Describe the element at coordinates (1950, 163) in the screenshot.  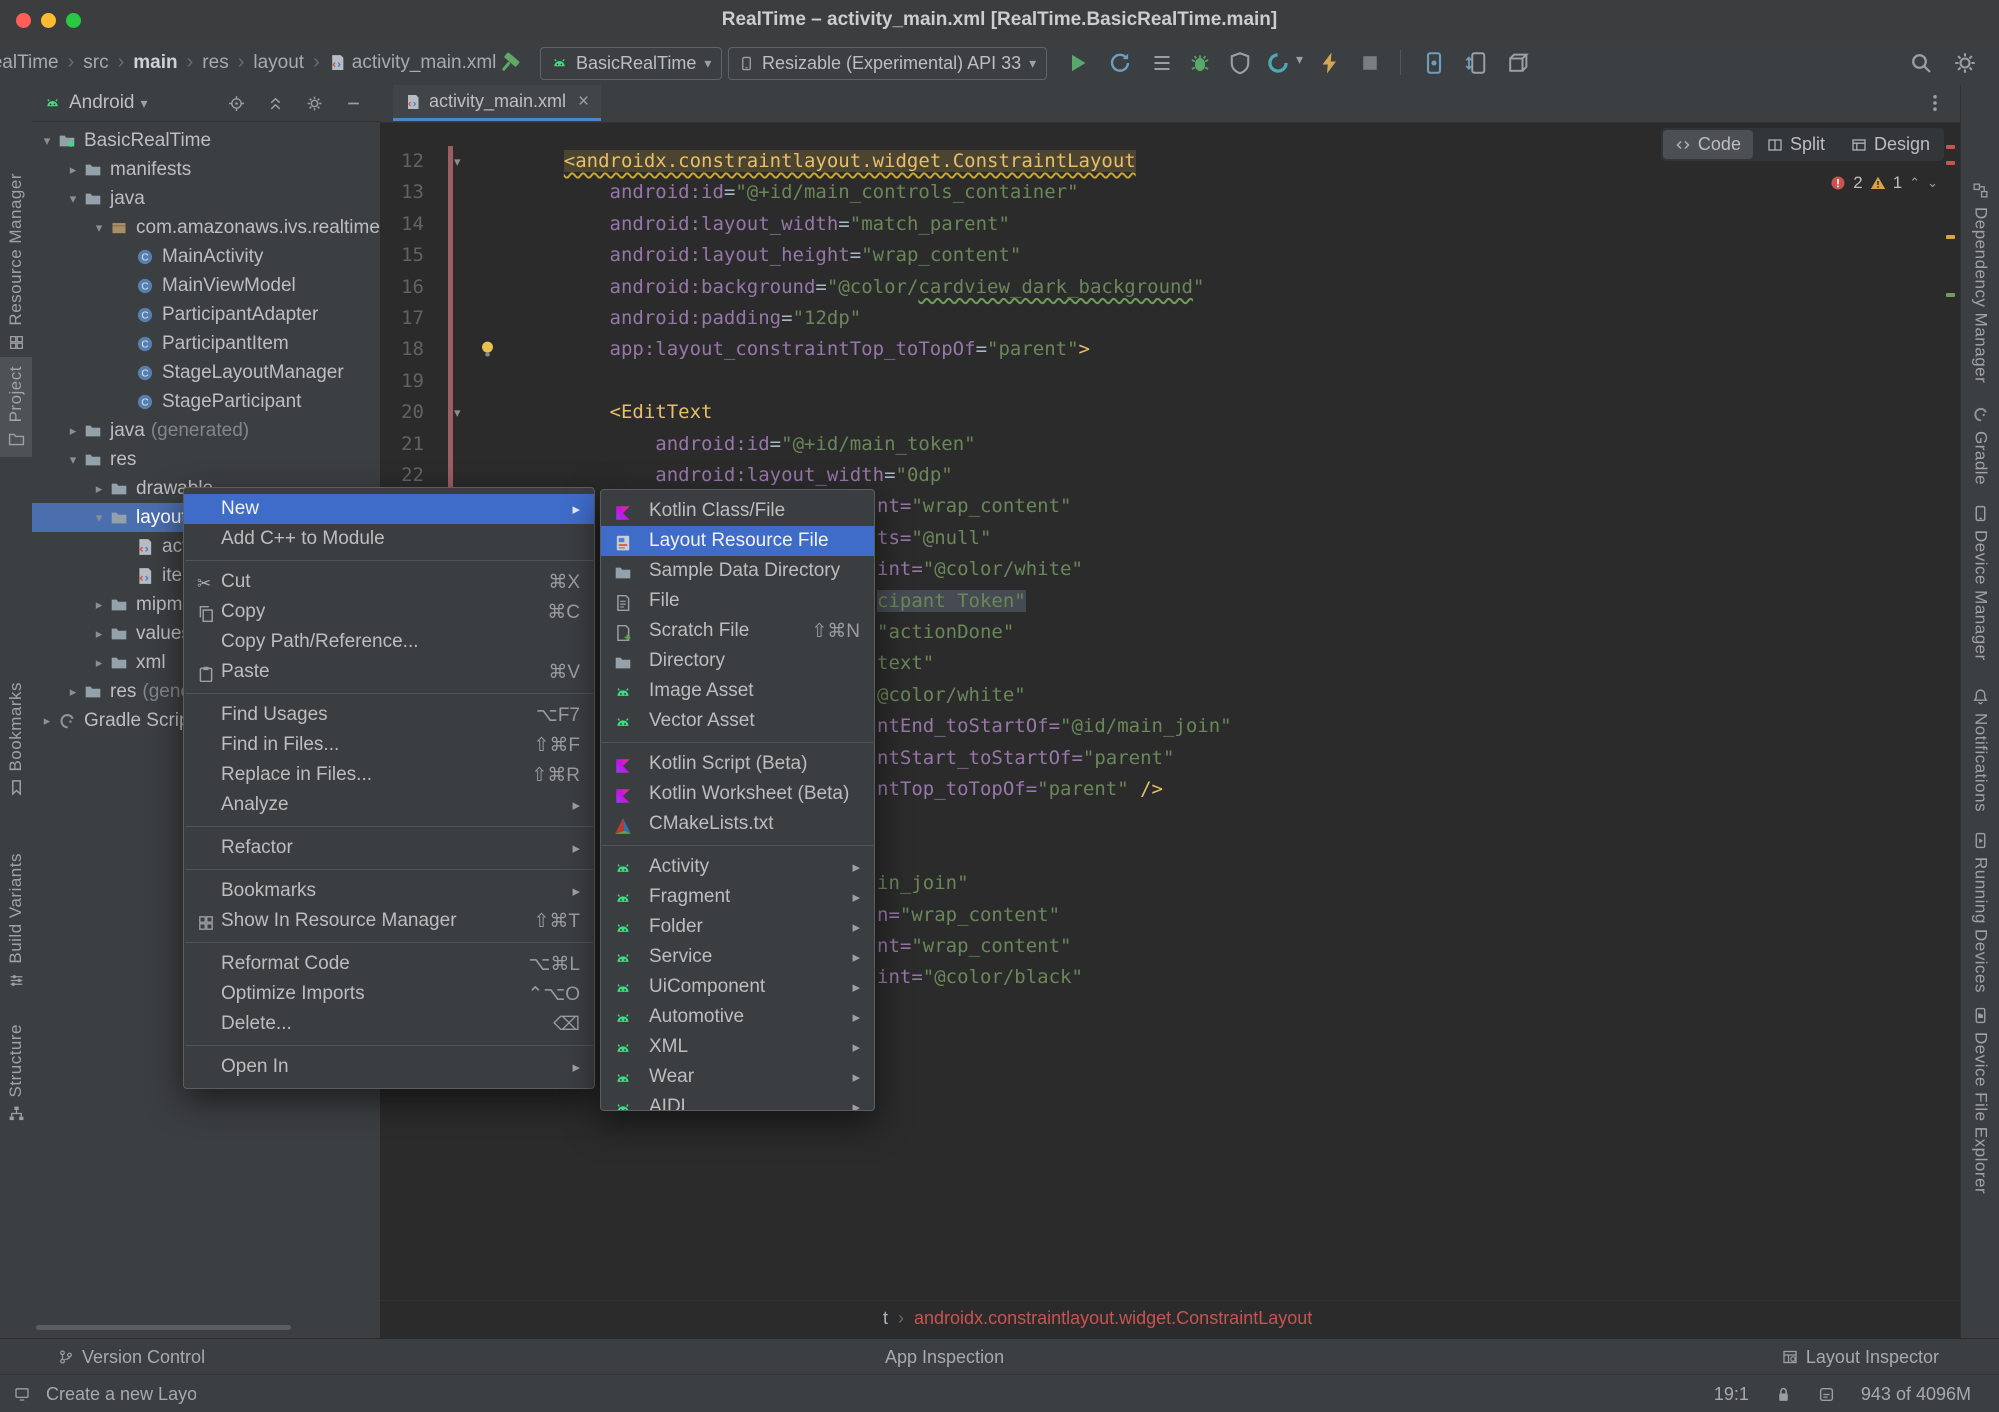
I see `error-stripe-mark` at that location.